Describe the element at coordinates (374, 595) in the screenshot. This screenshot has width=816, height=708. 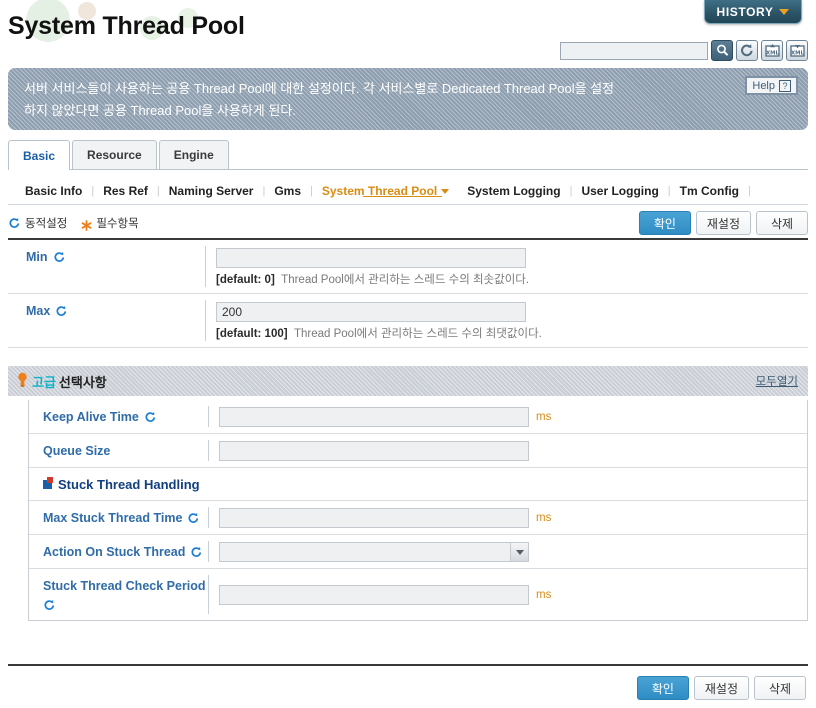
I see `stuck-thread-check-period-input` at that location.